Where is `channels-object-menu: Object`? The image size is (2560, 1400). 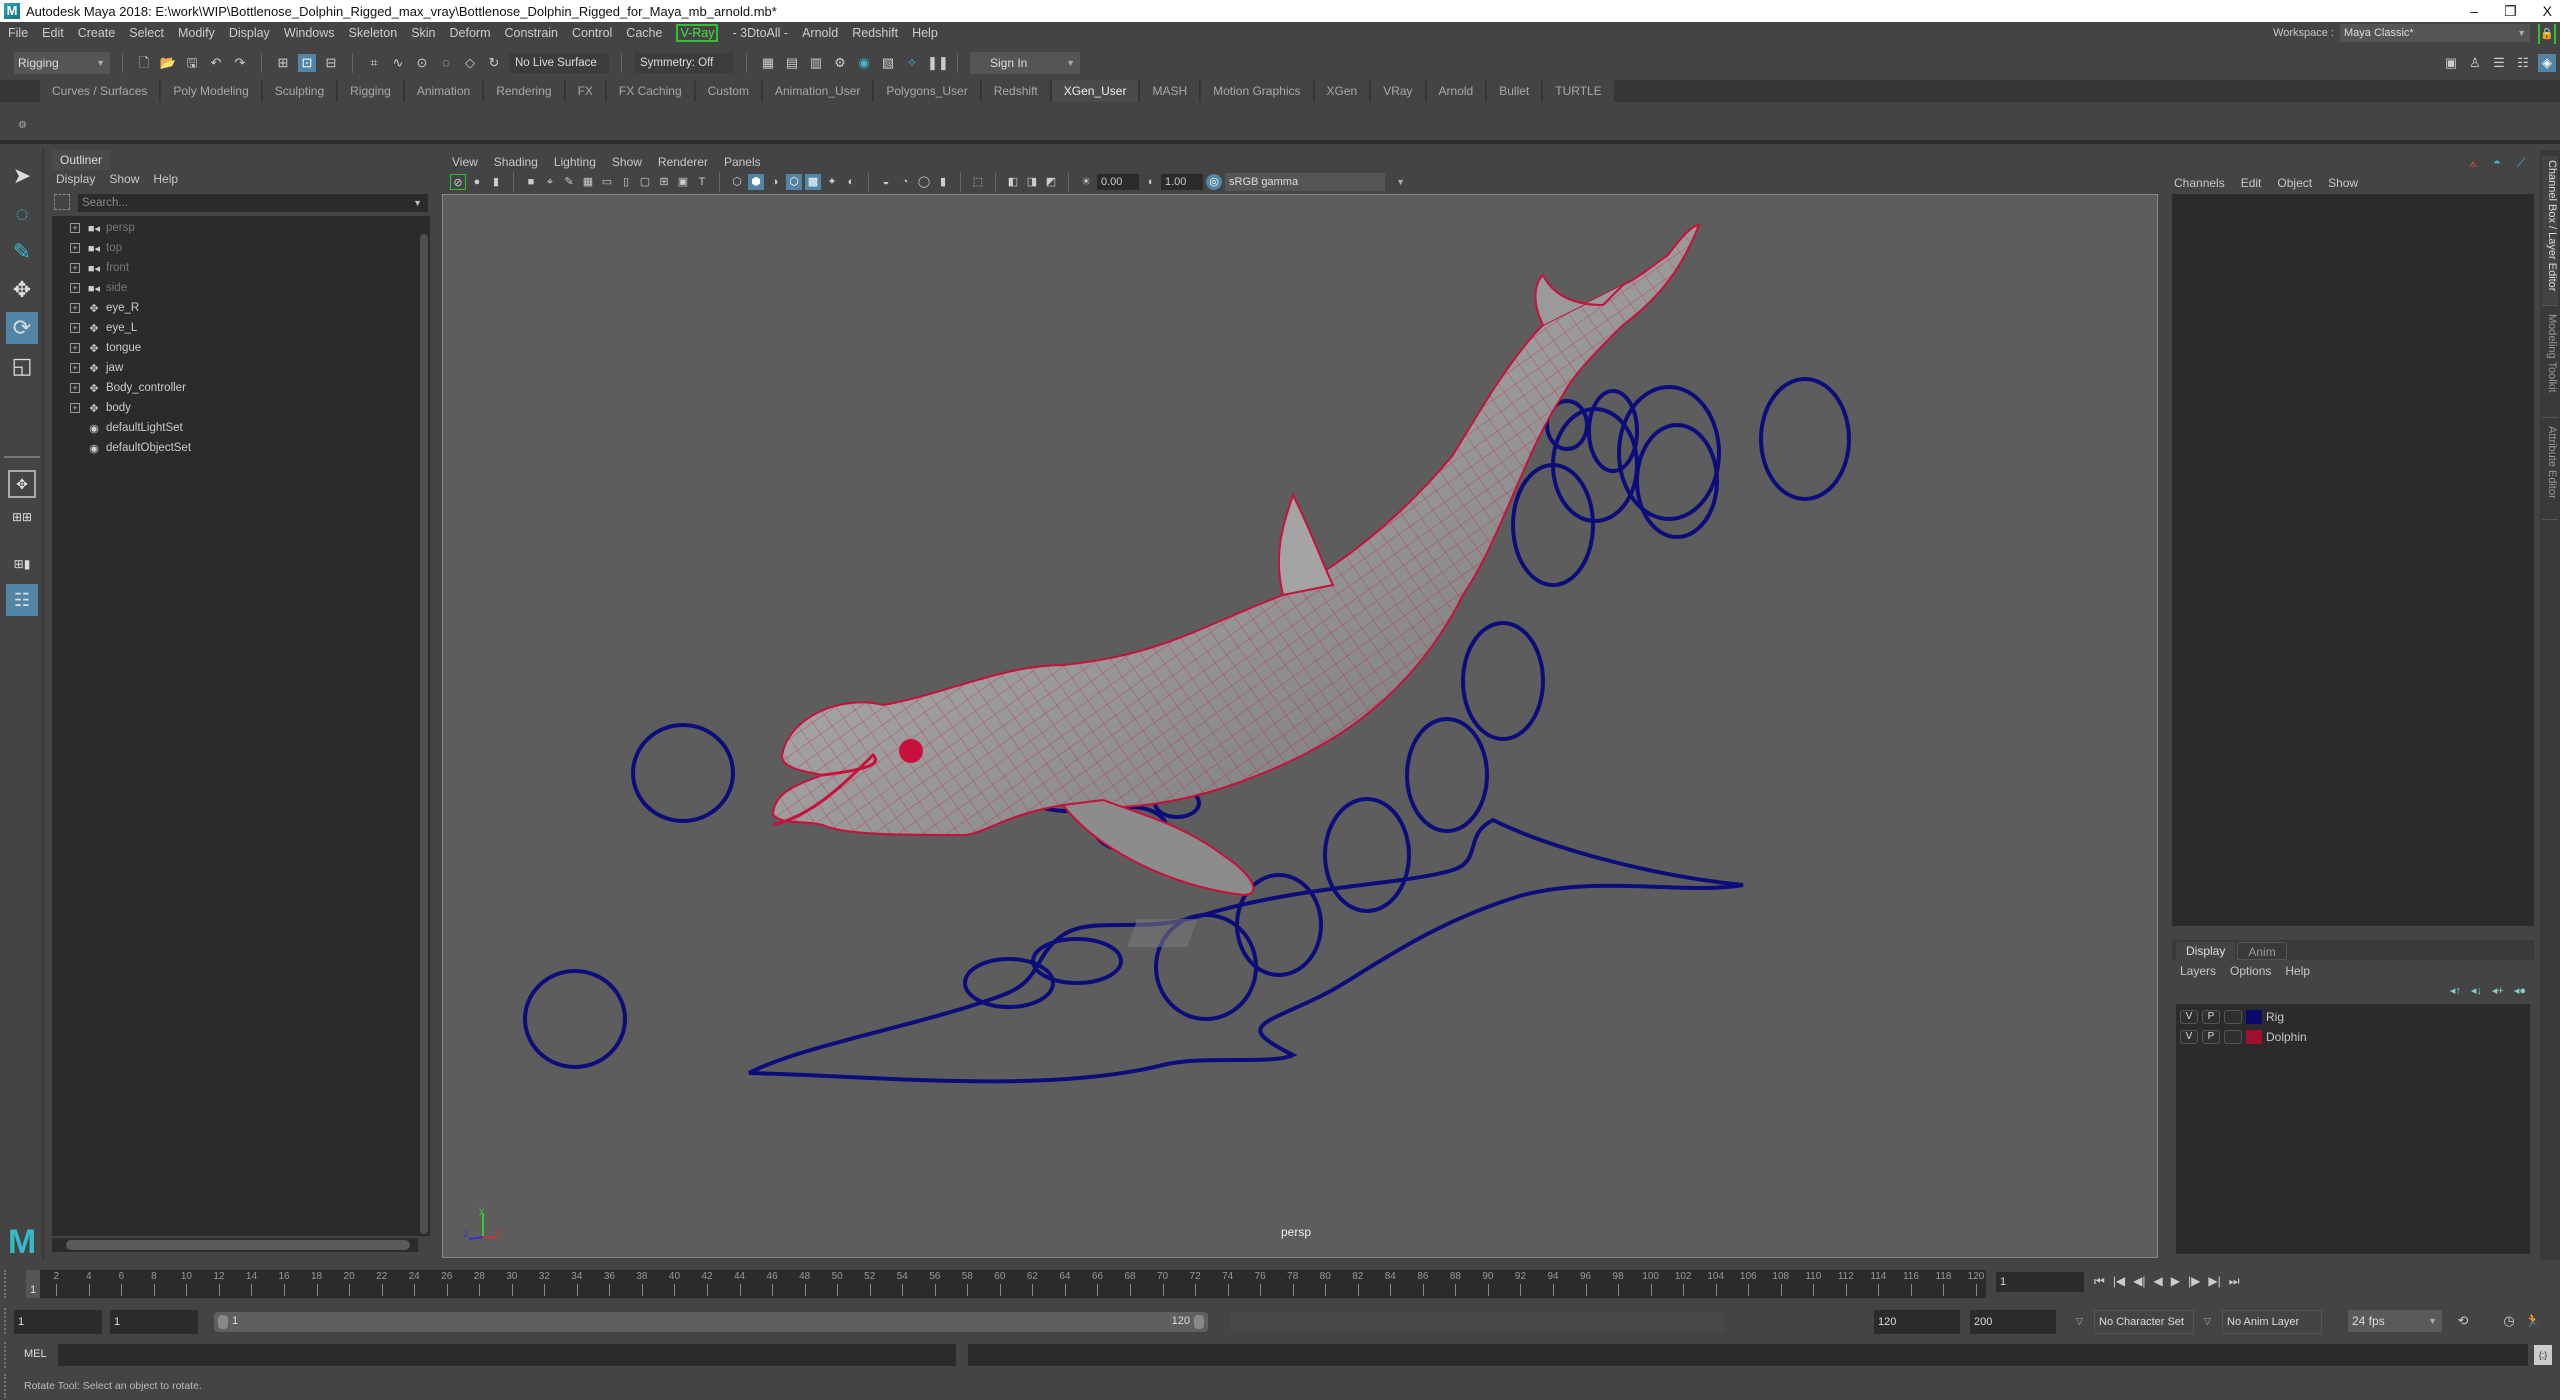
channels-object-menu: Object is located at coordinates (2294, 183).